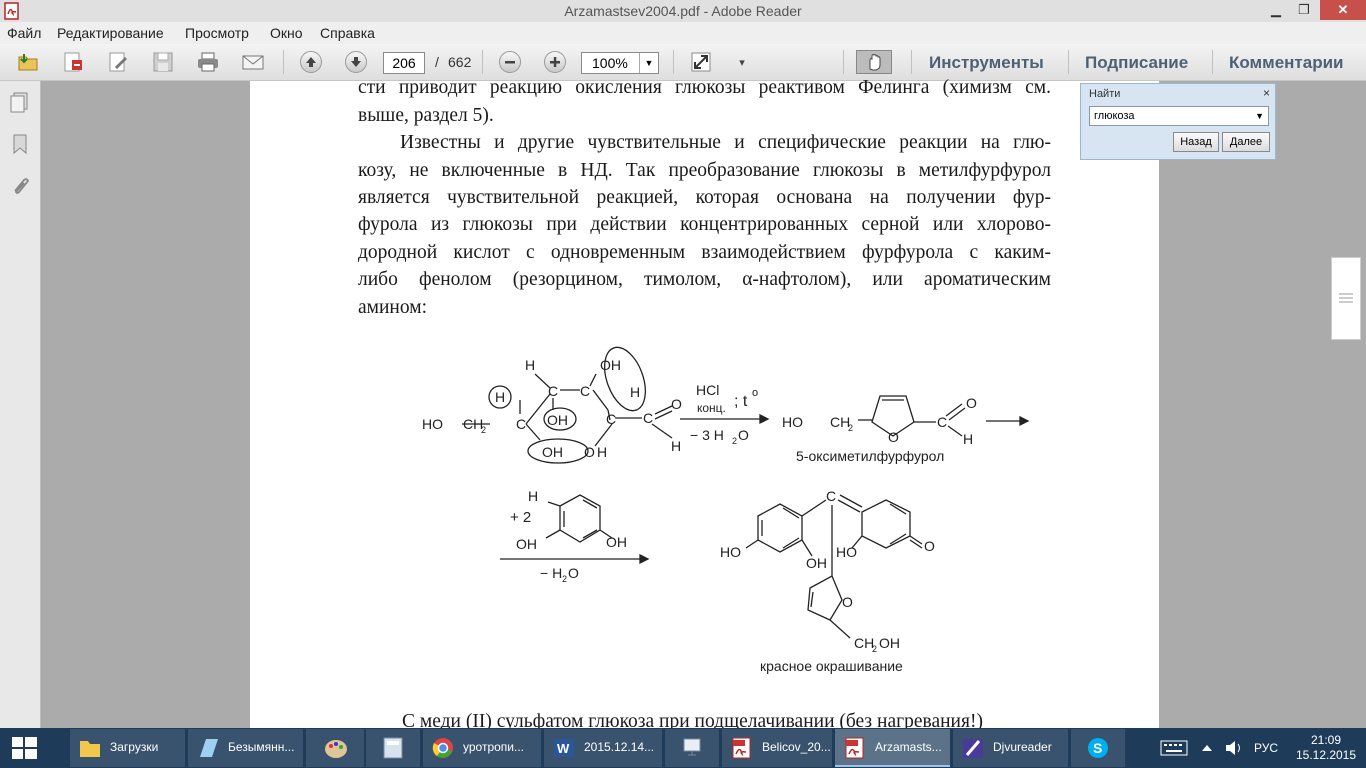  What do you see at coordinates (1326, 748) in the screenshot?
I see `clock: 21:09 15.12.2015` at bounding box center [1326, 748].